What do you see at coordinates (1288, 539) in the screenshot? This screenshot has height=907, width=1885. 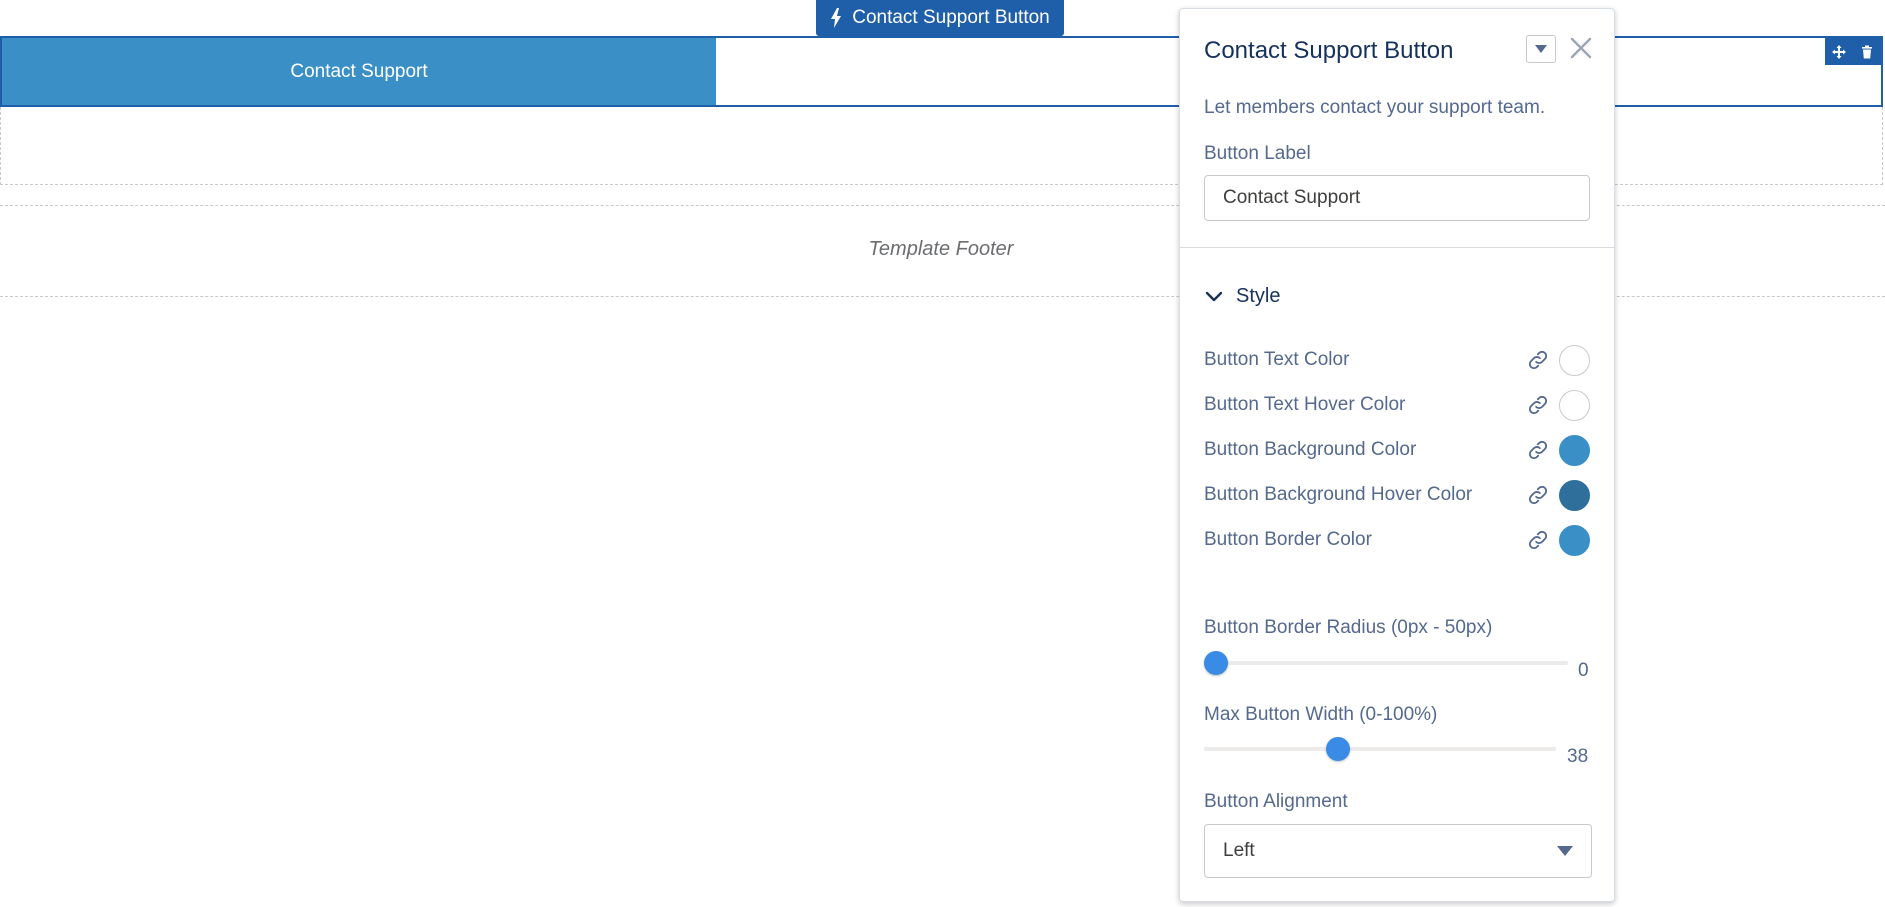 I see `color-row-label: Button Border Color` at bounding box center [1288, 539].